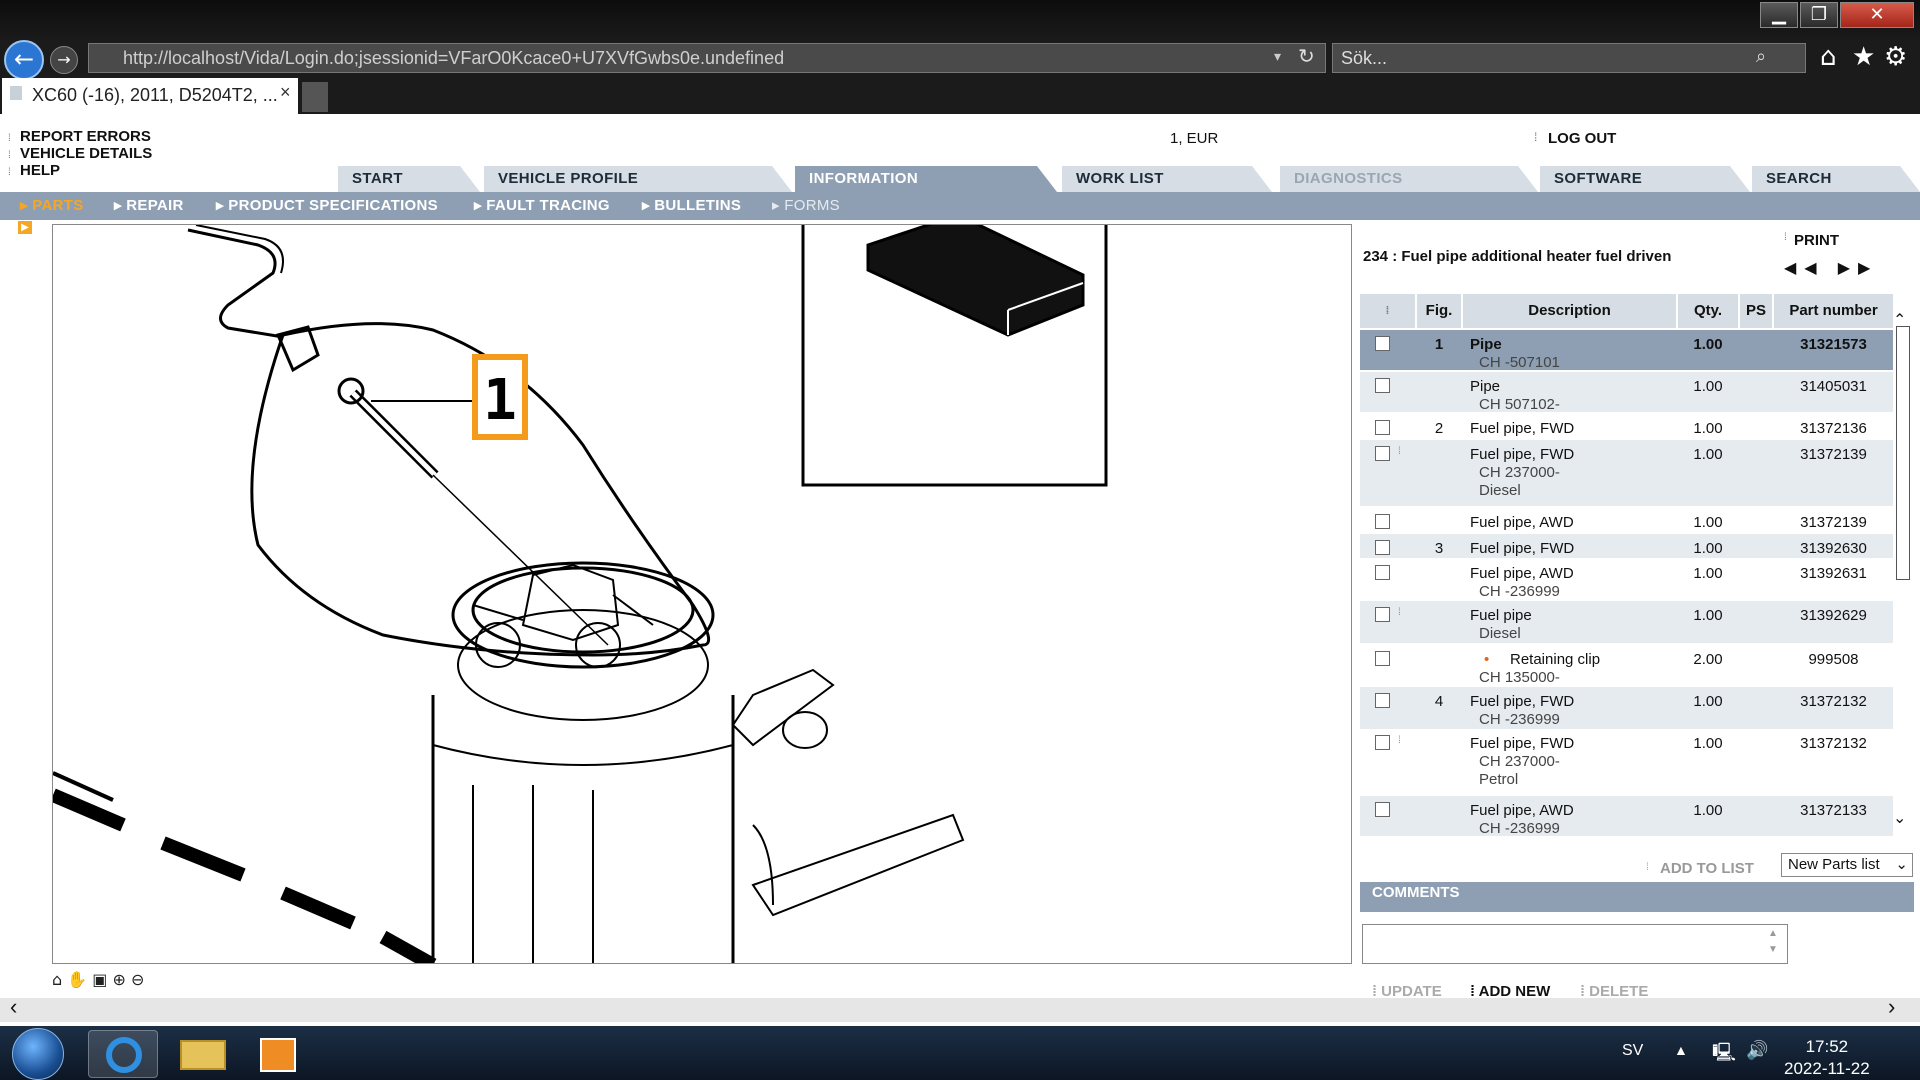 Image resolution: width=1920 pixels, height=1080 pixels. What do you see at coordinates (1836, 179) in the screenshot?
I see `tab-search: SEARCH` at bounding box center [1836, 179].